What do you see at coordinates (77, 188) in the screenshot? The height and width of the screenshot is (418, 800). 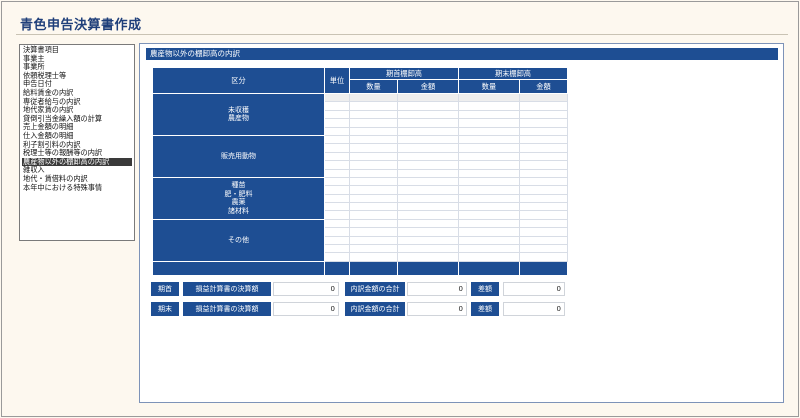 I see `sidebar-item-special-circumstances: 本年中における特殊事情` at bounding box center [77, 188].